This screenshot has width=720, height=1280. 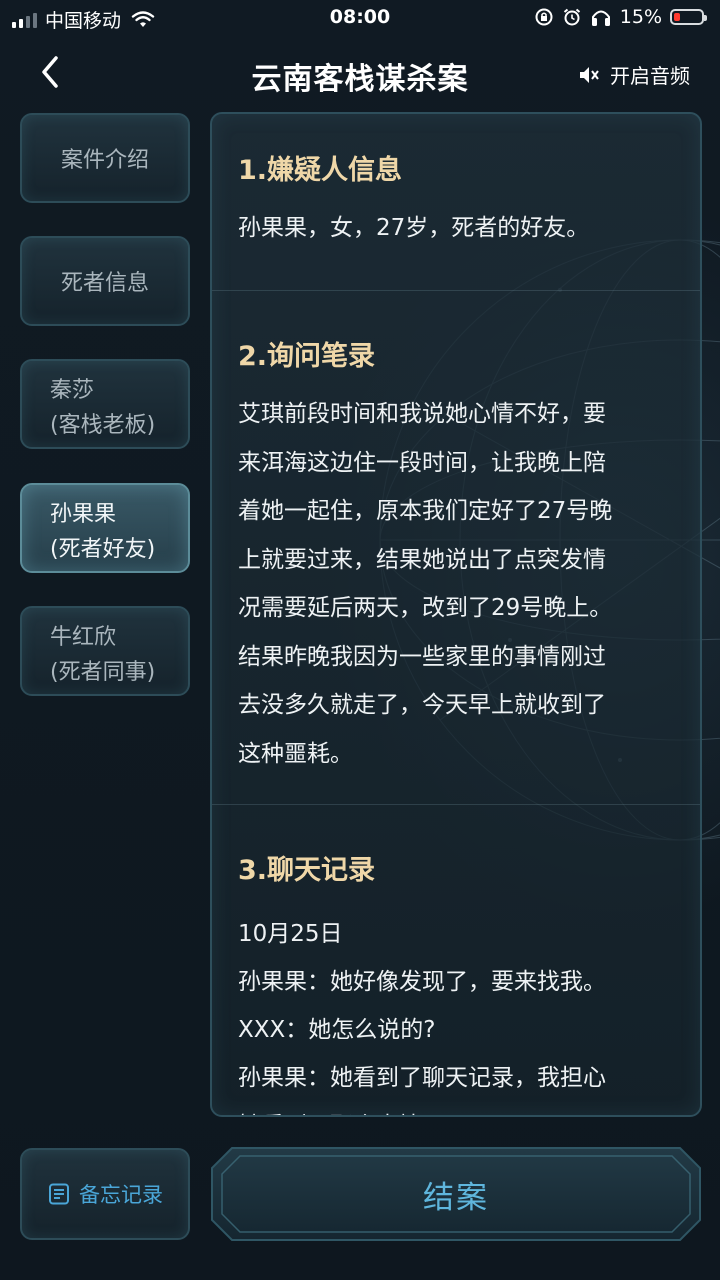 I want to click on chat-message: 孙果果：她看到了聊天记录，我担心, so click(x=422, y=1078).